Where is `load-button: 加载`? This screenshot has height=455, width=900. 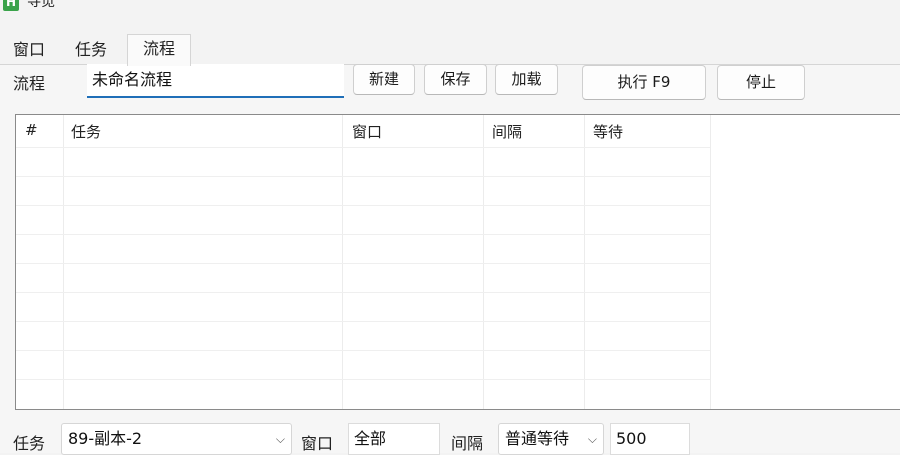 load-button: 加载 is located at coordinates (526, 79).